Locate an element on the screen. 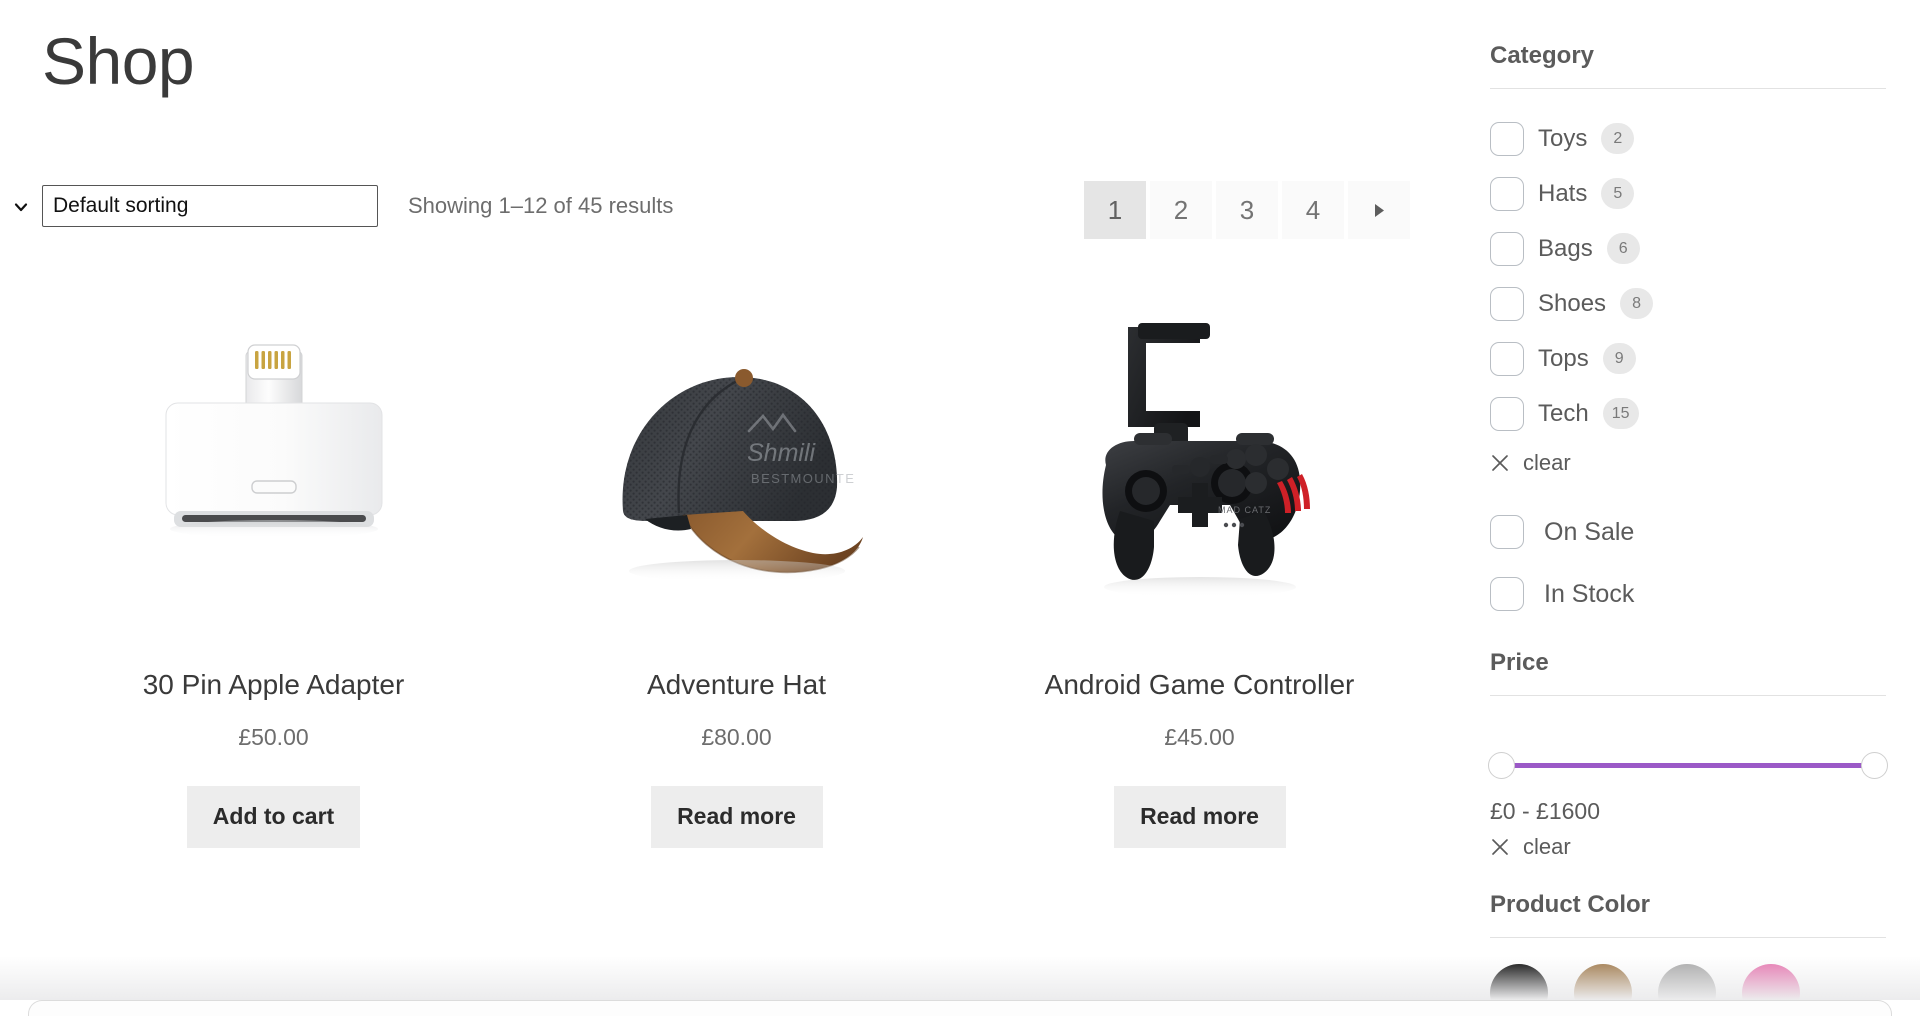  category-label-toys: Toys is located at coordinates (1563, 138).